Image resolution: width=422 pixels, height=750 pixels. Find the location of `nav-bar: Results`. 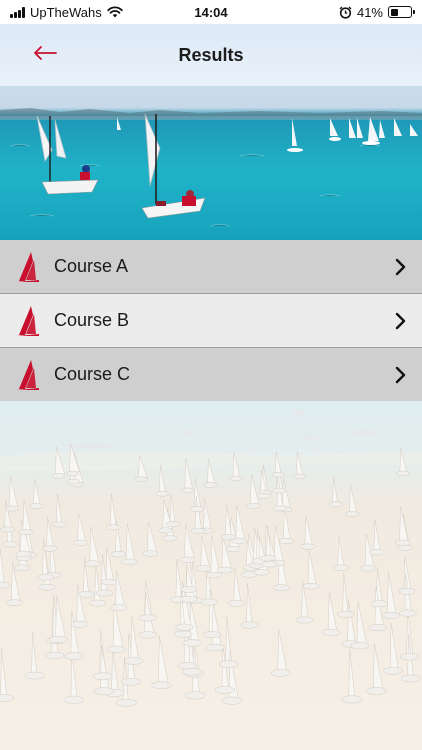

nav-bar: Results is located at coordinates (211, 55).